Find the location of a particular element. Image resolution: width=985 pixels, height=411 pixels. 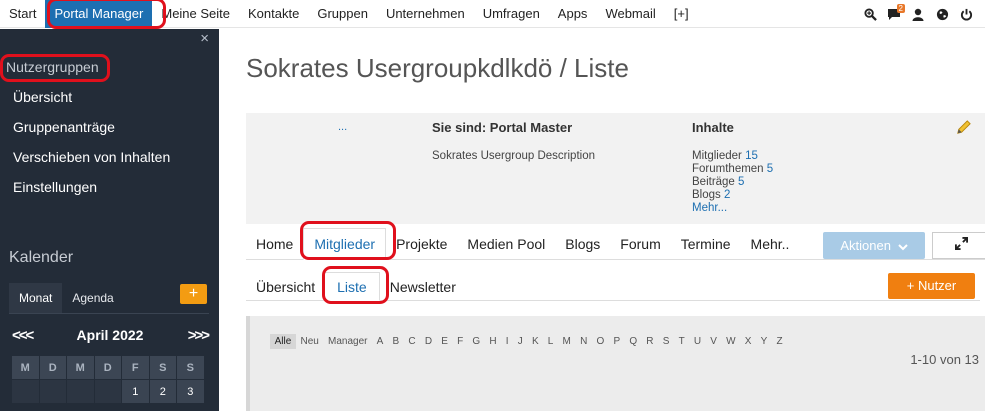

letter-filter-item: E is located at coordinates (445, 341).